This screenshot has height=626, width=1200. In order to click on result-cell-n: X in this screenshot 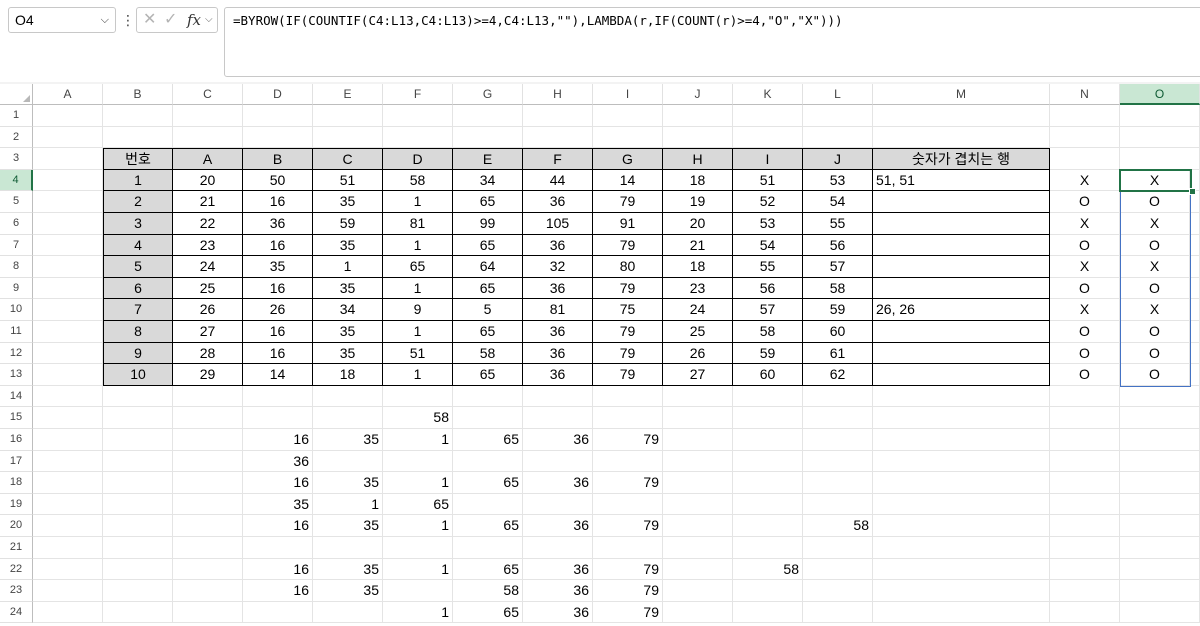, I will do `click(1085, 267)`.